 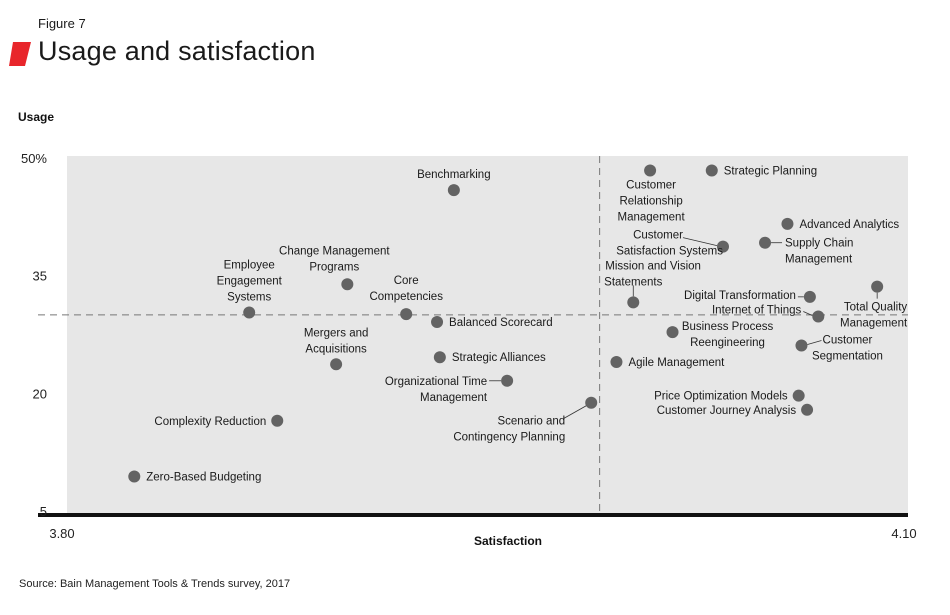 I want to click on data-label: Complexity Reduction, so click(x=210, y=422).